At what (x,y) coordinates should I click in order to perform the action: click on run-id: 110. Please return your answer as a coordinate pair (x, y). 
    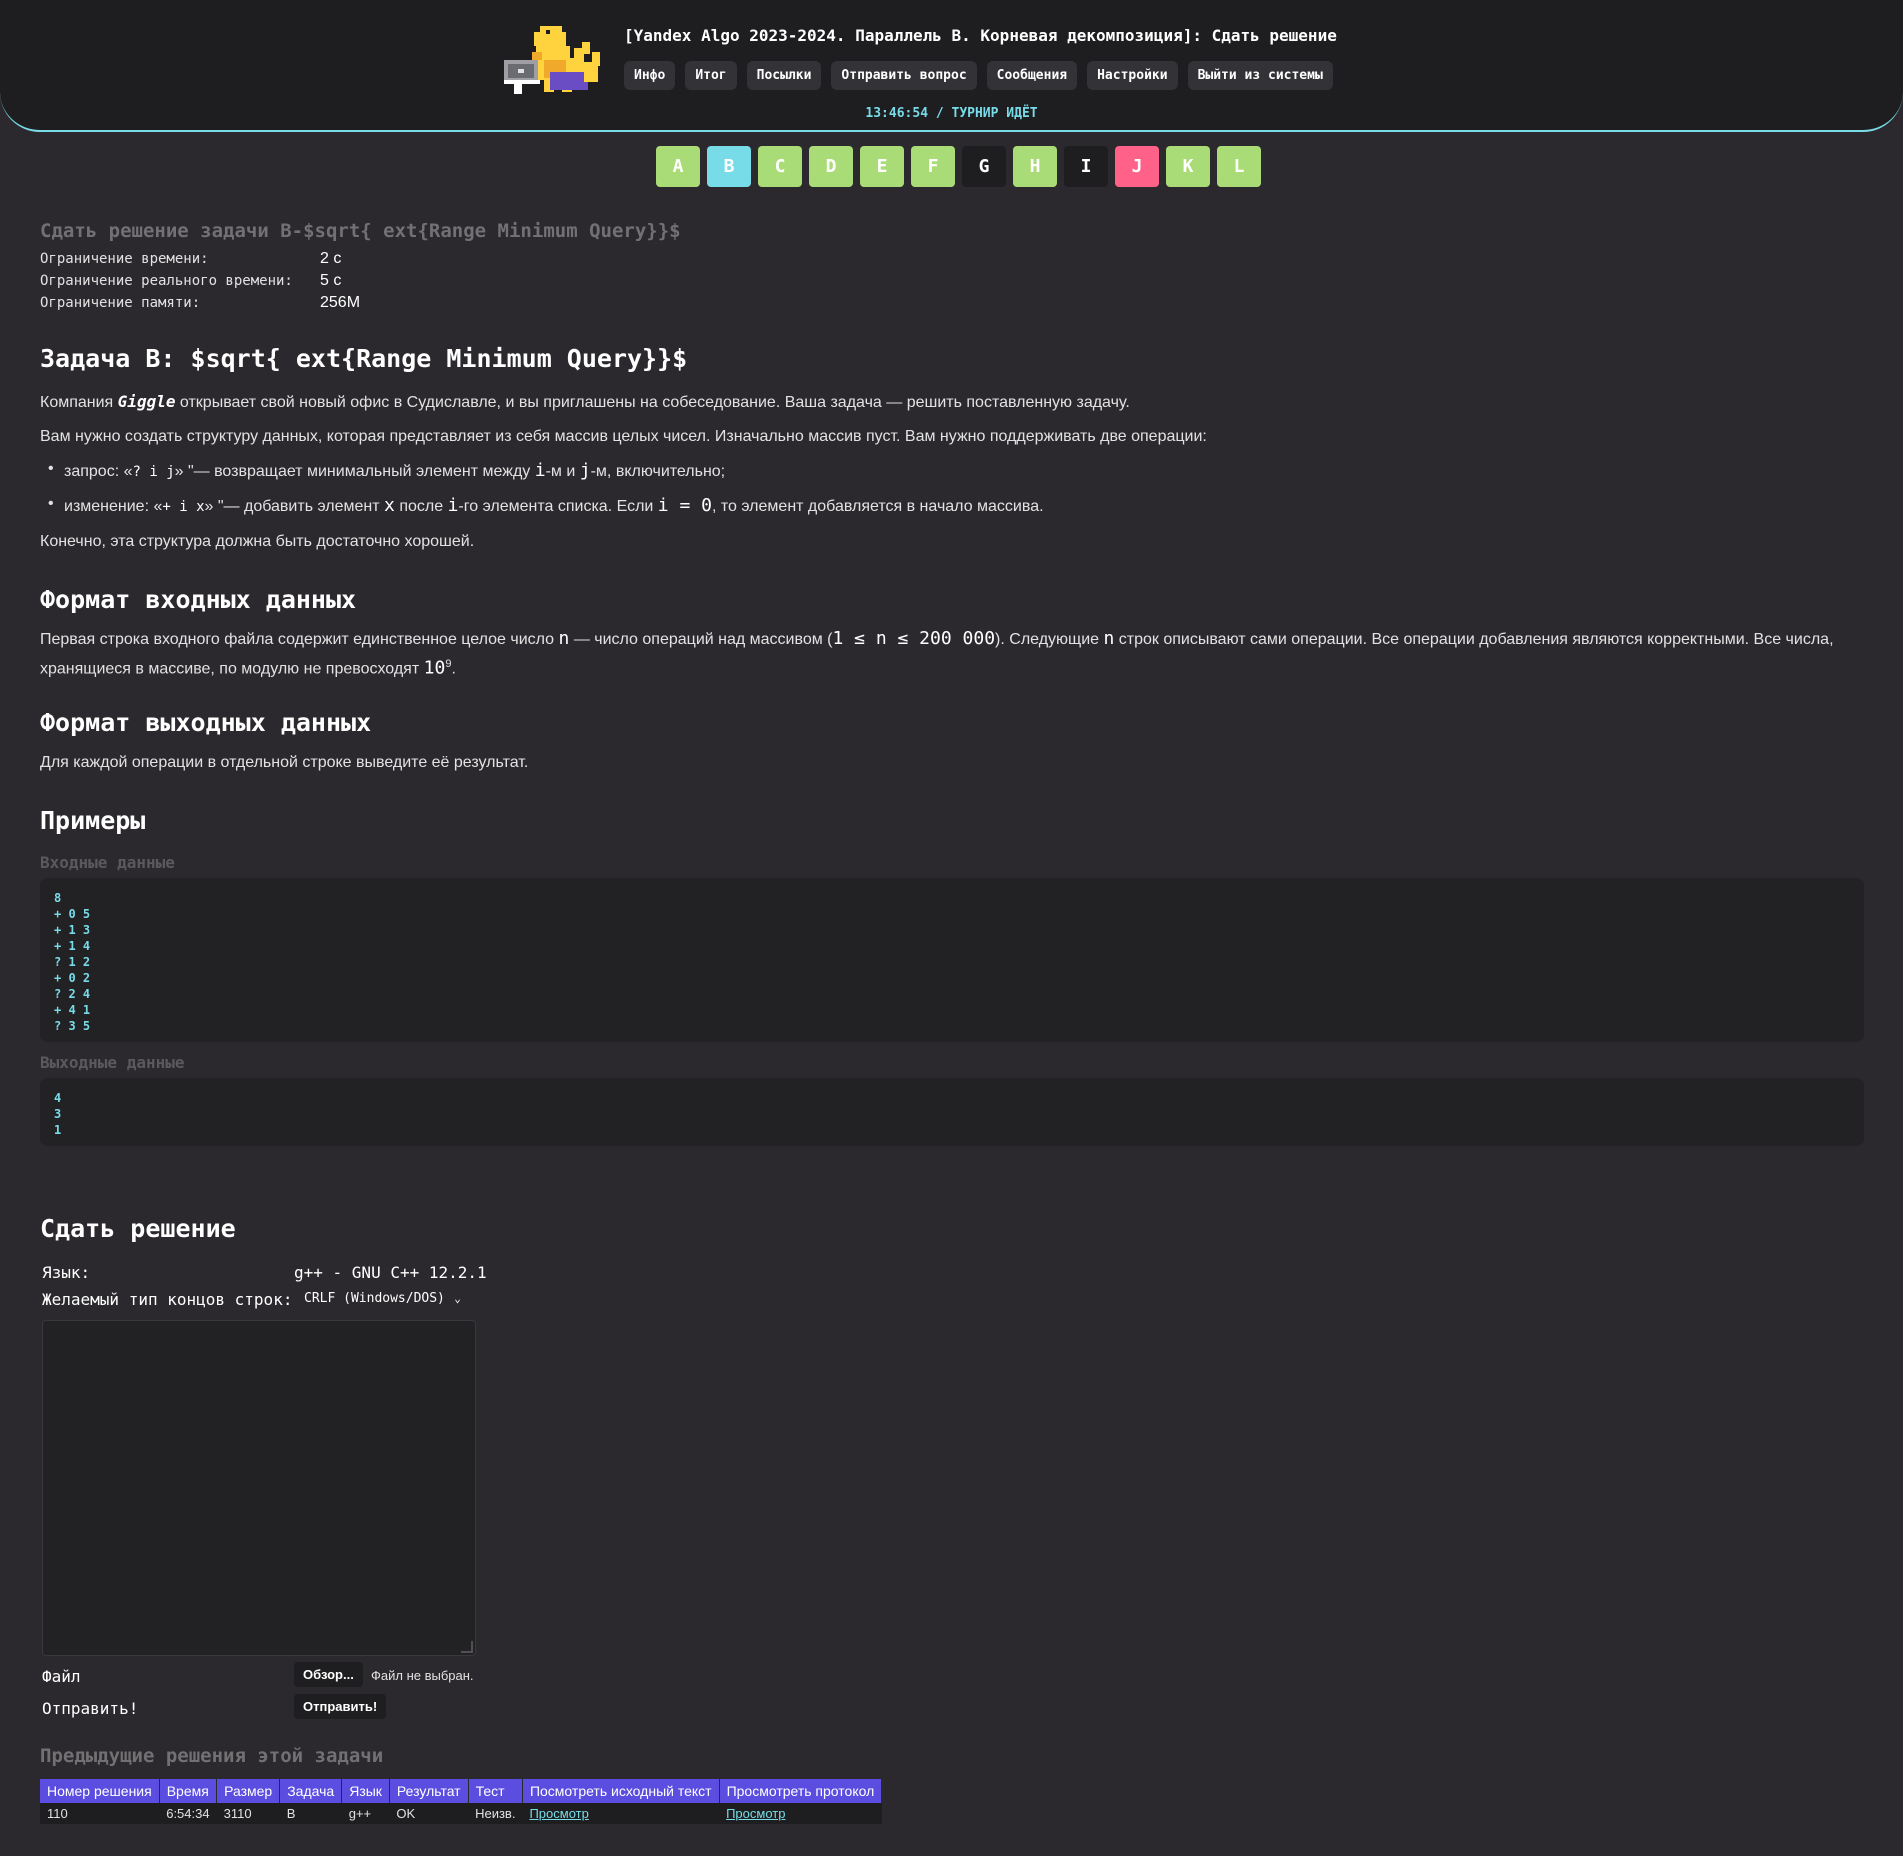
    Looking at the image, I should click on (57, 1813).